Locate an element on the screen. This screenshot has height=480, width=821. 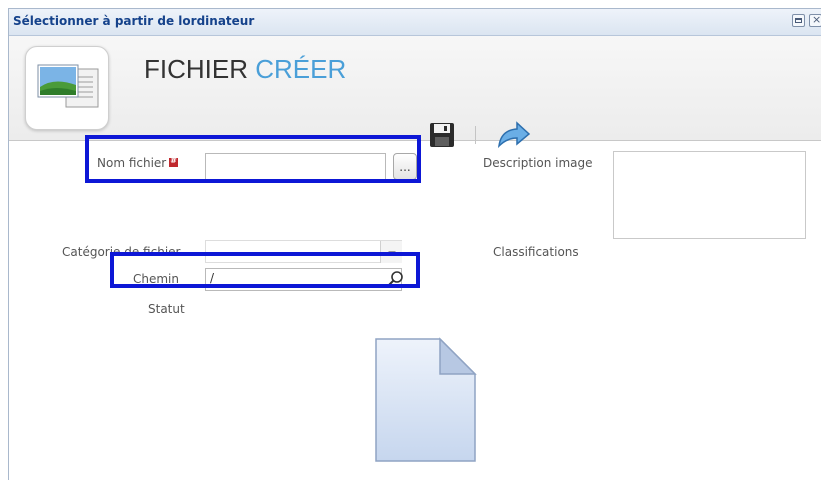
blank-document-icon is located at coordinates (425, 400).